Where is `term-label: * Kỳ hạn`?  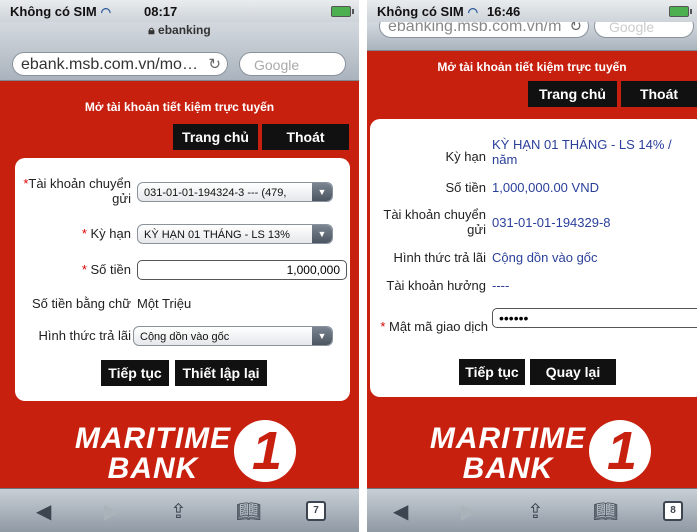 term-label: * Kỳ hạn is located at coordinates (106, 233).